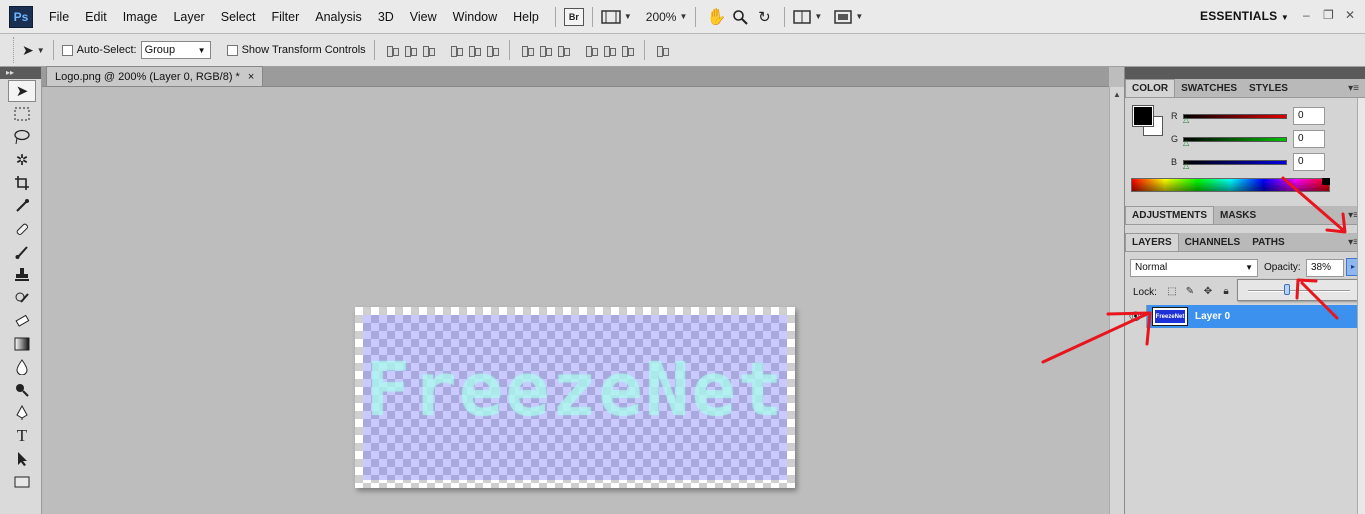  Describe the element at coordinates (22, 252) in the screenshot. I see `brush-tool-icon` at that location.